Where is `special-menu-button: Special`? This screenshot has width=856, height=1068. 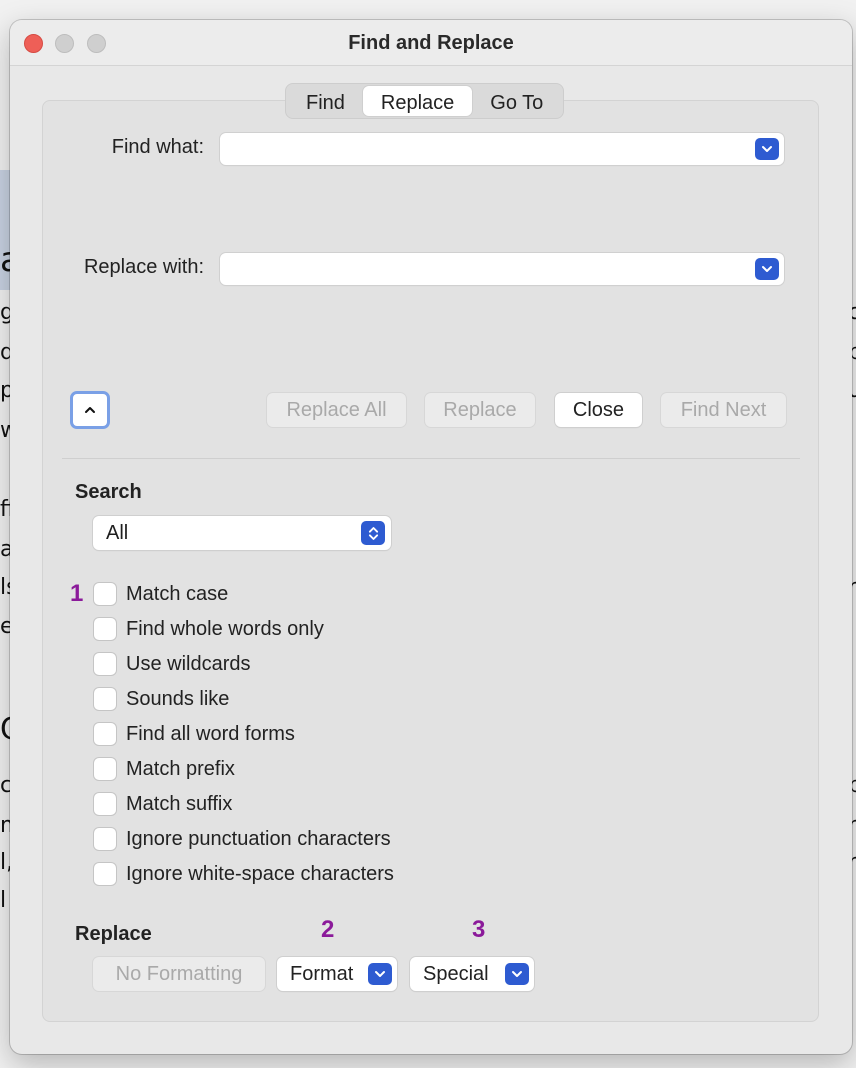 special-menu-button: Special is located at coordinates (472, 974).